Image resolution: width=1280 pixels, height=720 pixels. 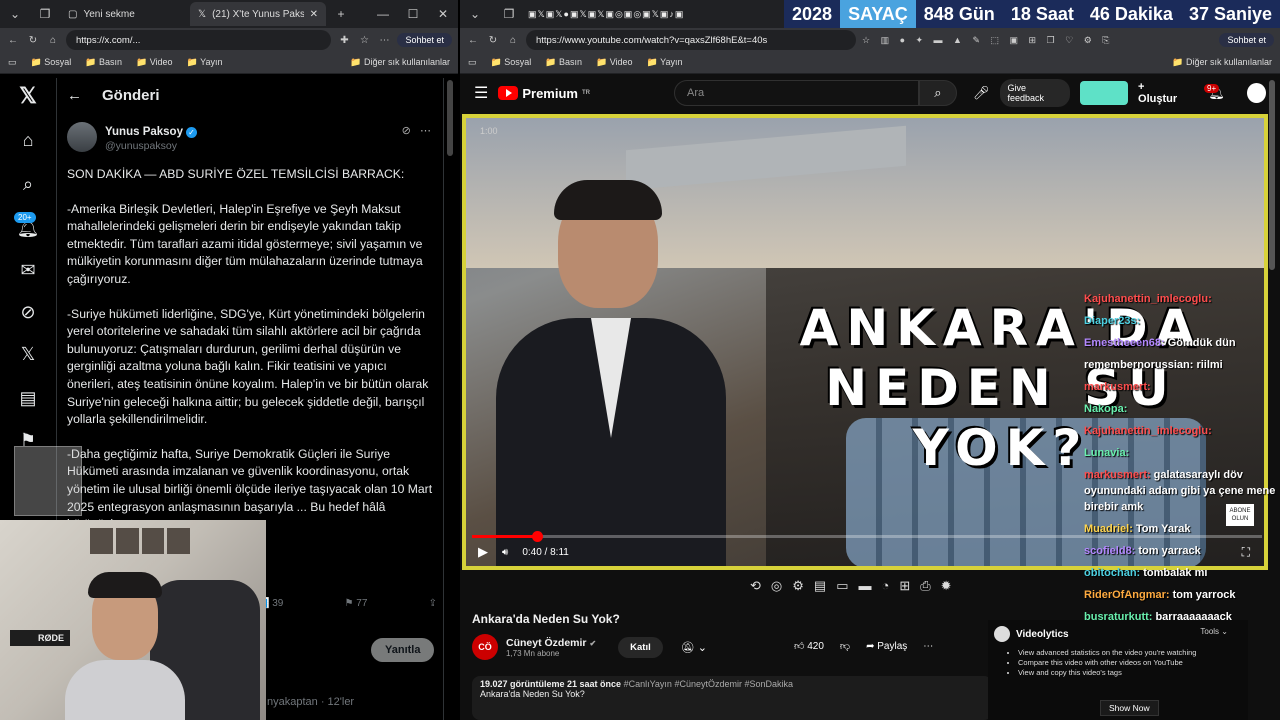 What do you see at coordinates (28, 354) in the screenshot?
I see `premium-icon: 𝕏` at bounding box center [28, 354].